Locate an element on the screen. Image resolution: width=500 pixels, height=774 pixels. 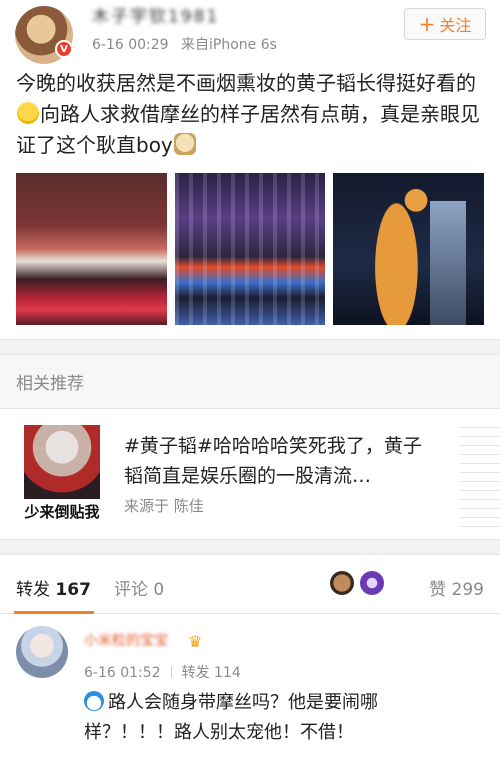
reposter-avatar is located at coordinates (42, 652).